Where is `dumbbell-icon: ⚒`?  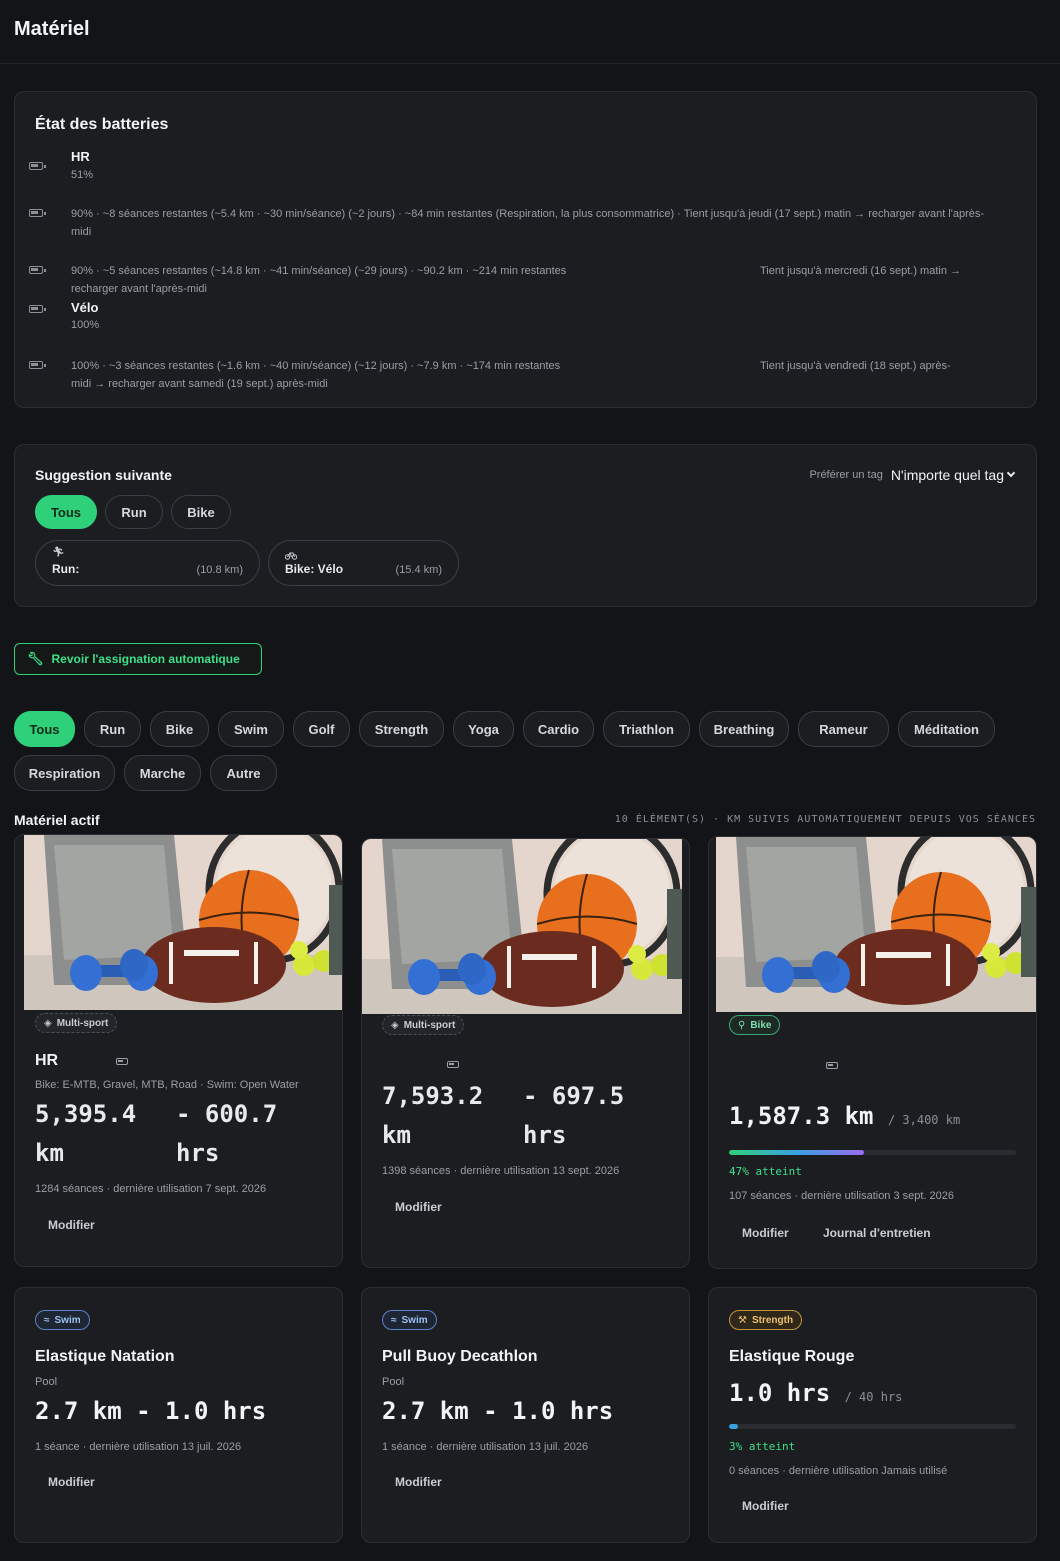
dumbbell-icon: ⚒ is located at coordinates (742, 1320).